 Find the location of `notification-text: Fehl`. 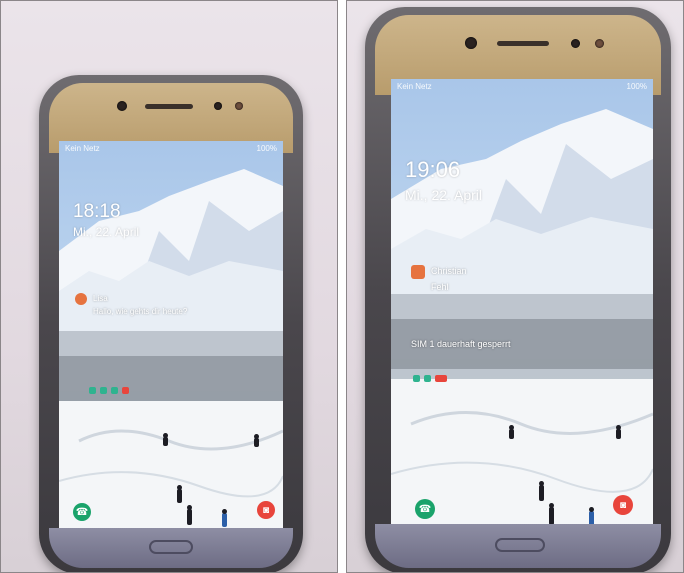

notification-text: Fehl is located at coordinates (440, 287).